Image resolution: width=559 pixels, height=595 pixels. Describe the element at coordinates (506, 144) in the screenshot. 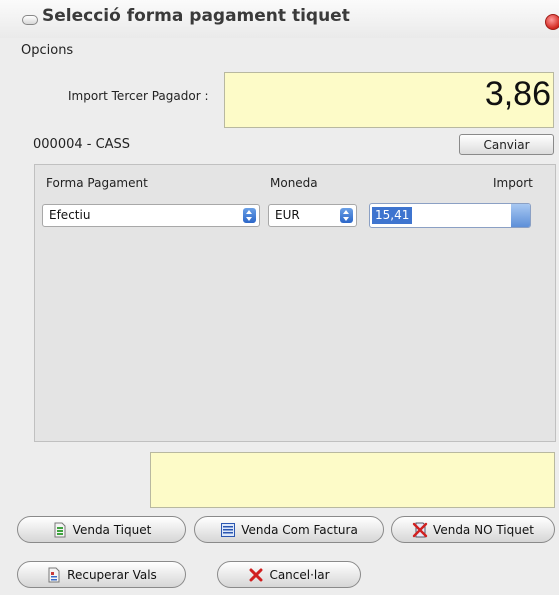

I see `change-button: Canviar` at that location.